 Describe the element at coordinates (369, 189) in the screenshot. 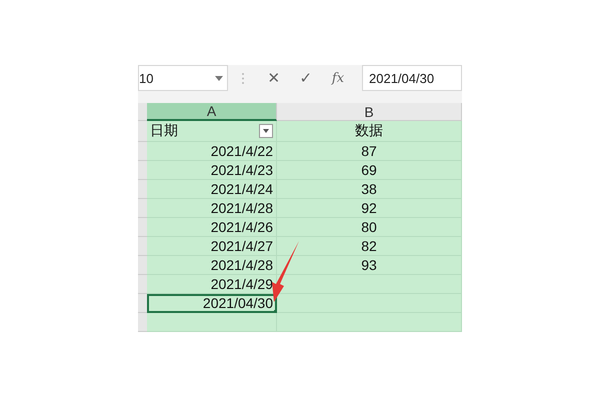

I see `table-cell: 38` at that location.